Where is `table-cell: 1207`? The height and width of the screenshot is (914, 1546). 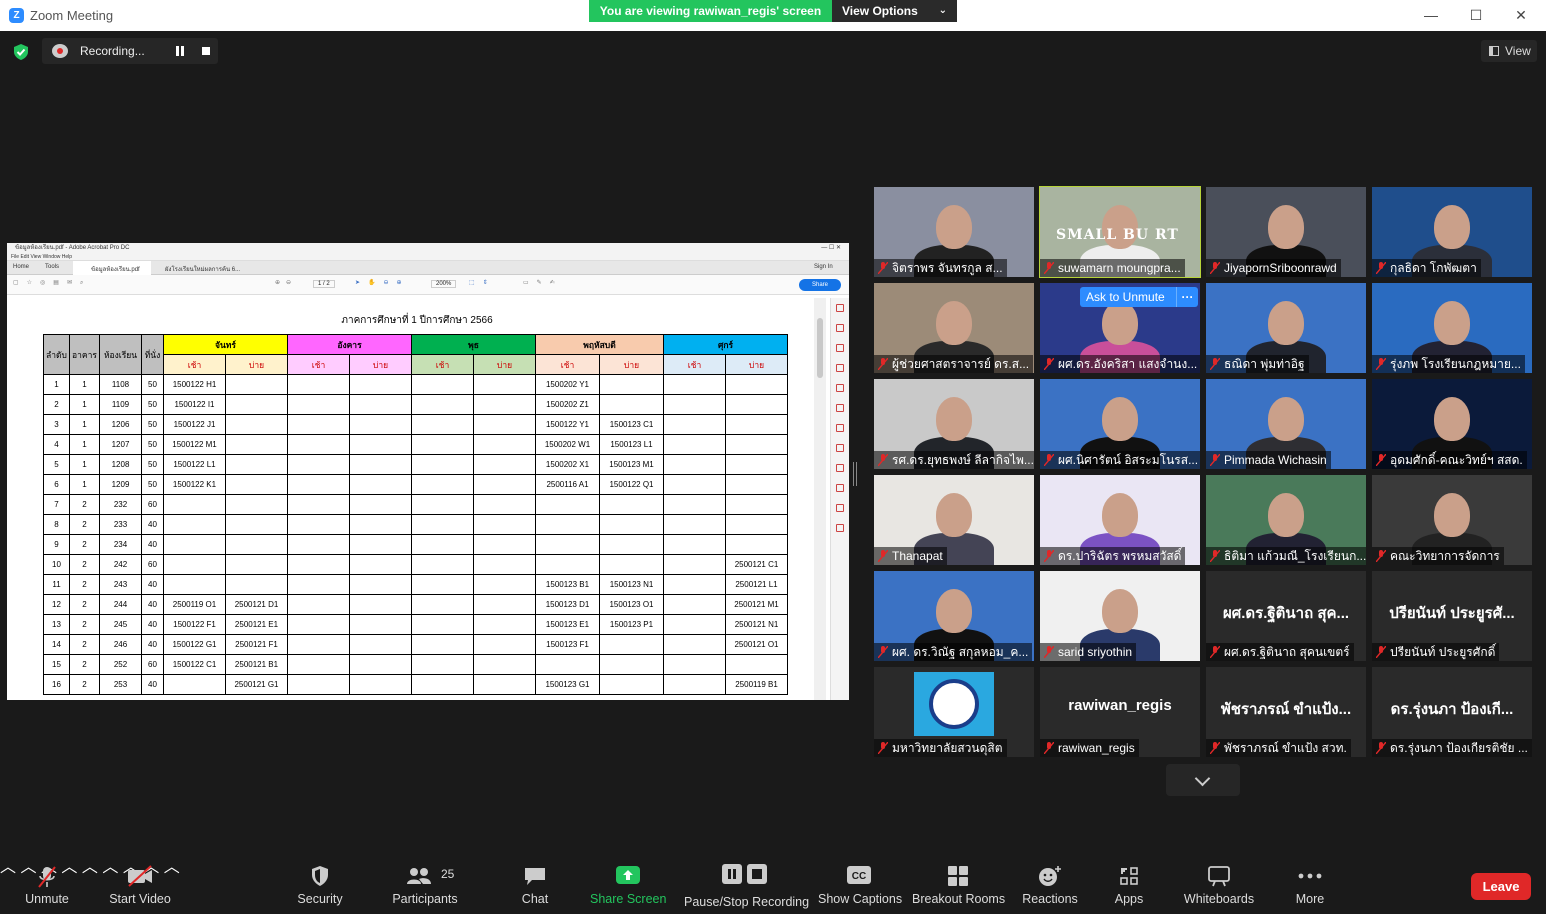 table-cell: 1207 is located at coordinates (120, 444).